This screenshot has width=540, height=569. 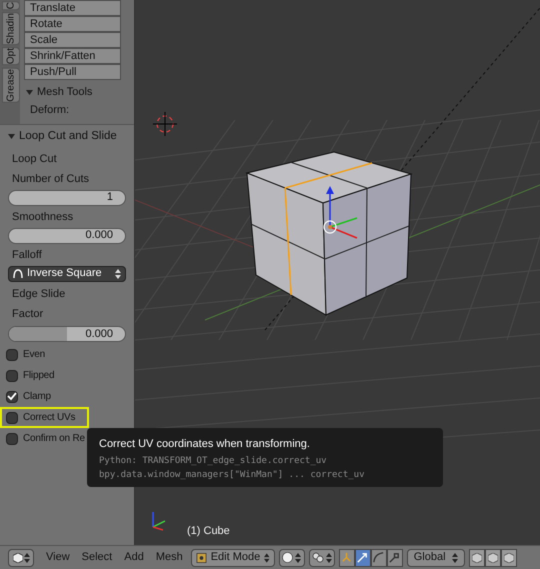 I want to click on menu-item: Mesh, so click(x=169, y=557).